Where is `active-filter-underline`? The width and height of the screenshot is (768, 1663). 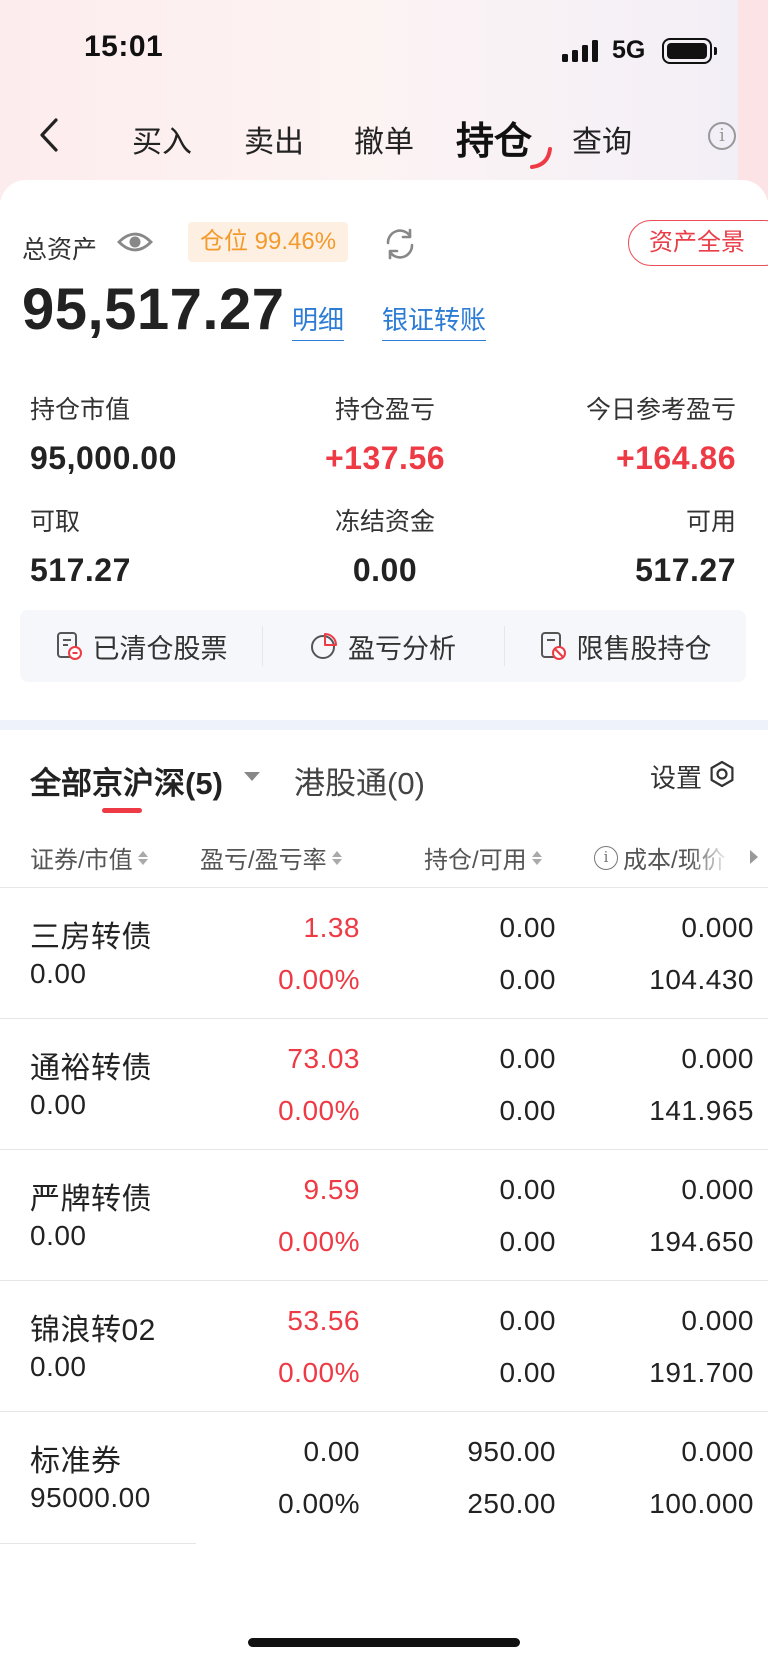
active-filter-underline is located at coordinates (122, 810).